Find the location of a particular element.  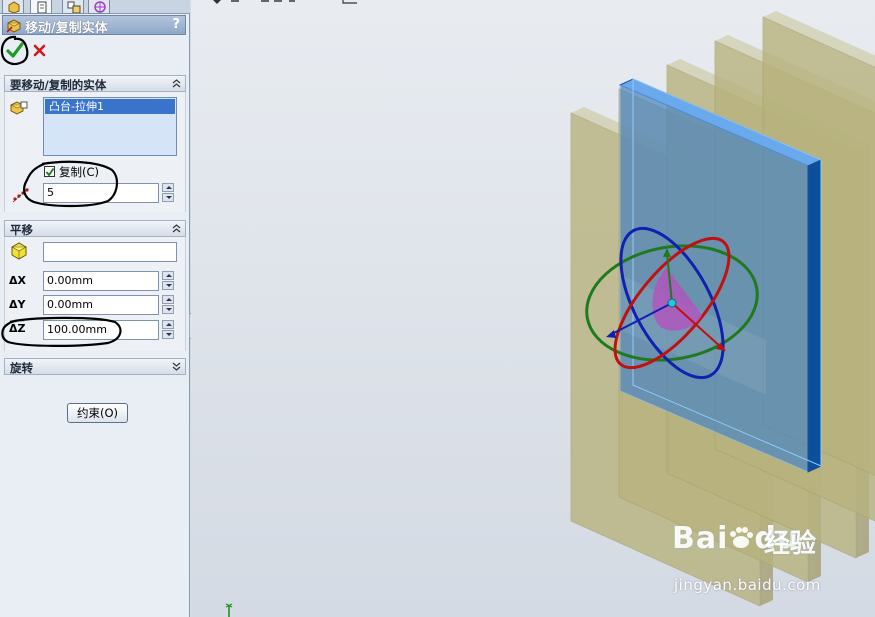

panel-tab-strip is located at coordinates (95, 7).